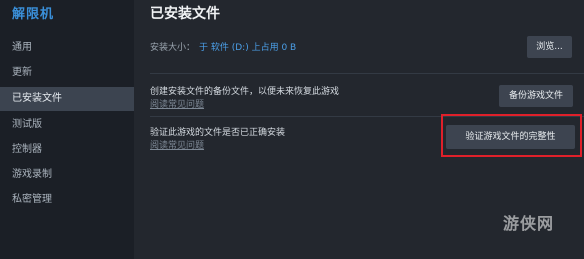 The image size is (584, 259). I want to click on watermark: 游侠网, so click(529, 223).